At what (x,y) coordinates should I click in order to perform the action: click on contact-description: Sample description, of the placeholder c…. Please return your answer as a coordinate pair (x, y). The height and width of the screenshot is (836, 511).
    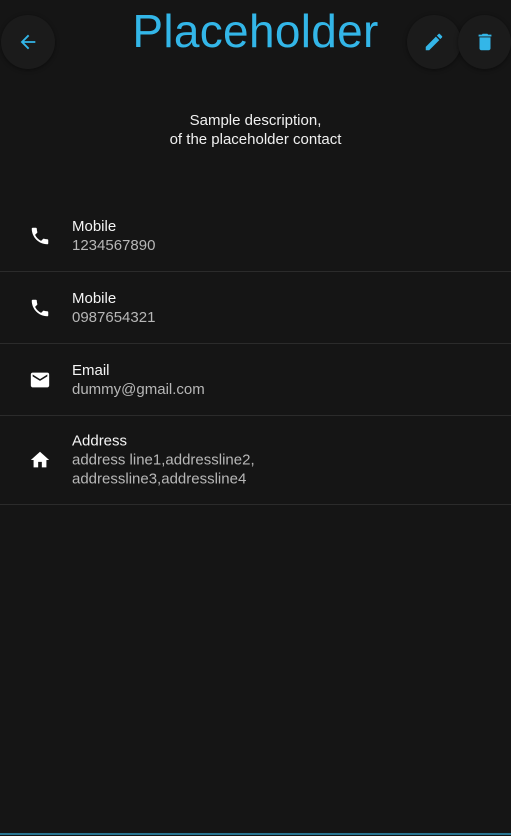
    Looking at the image, I should click on (255, 130).